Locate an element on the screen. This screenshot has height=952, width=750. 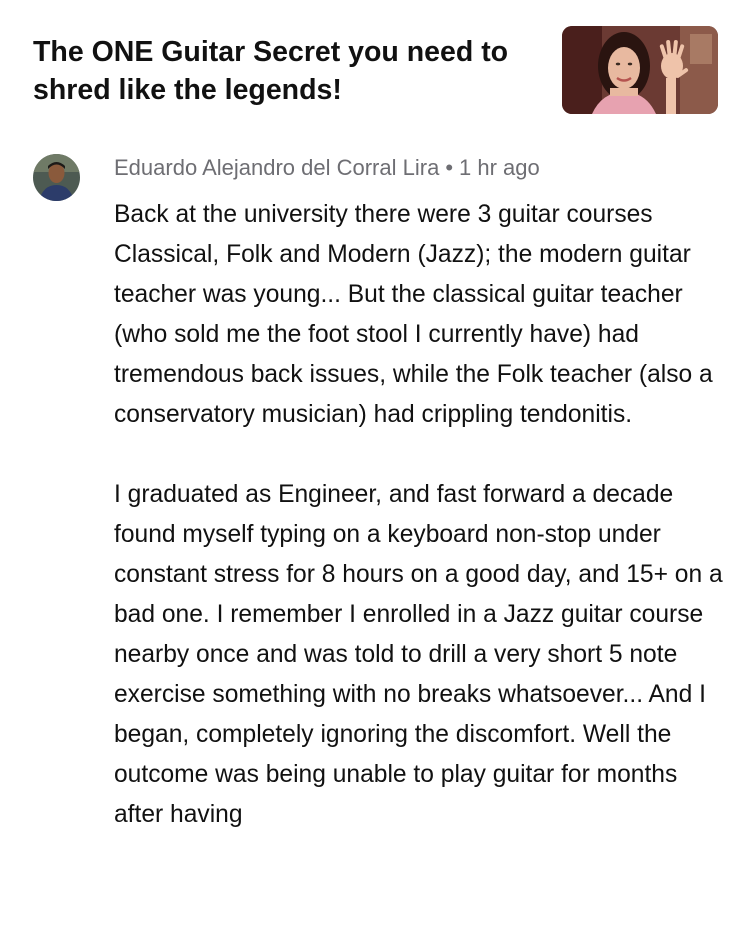
thumbnail-image is located at coordinates (640, 70).